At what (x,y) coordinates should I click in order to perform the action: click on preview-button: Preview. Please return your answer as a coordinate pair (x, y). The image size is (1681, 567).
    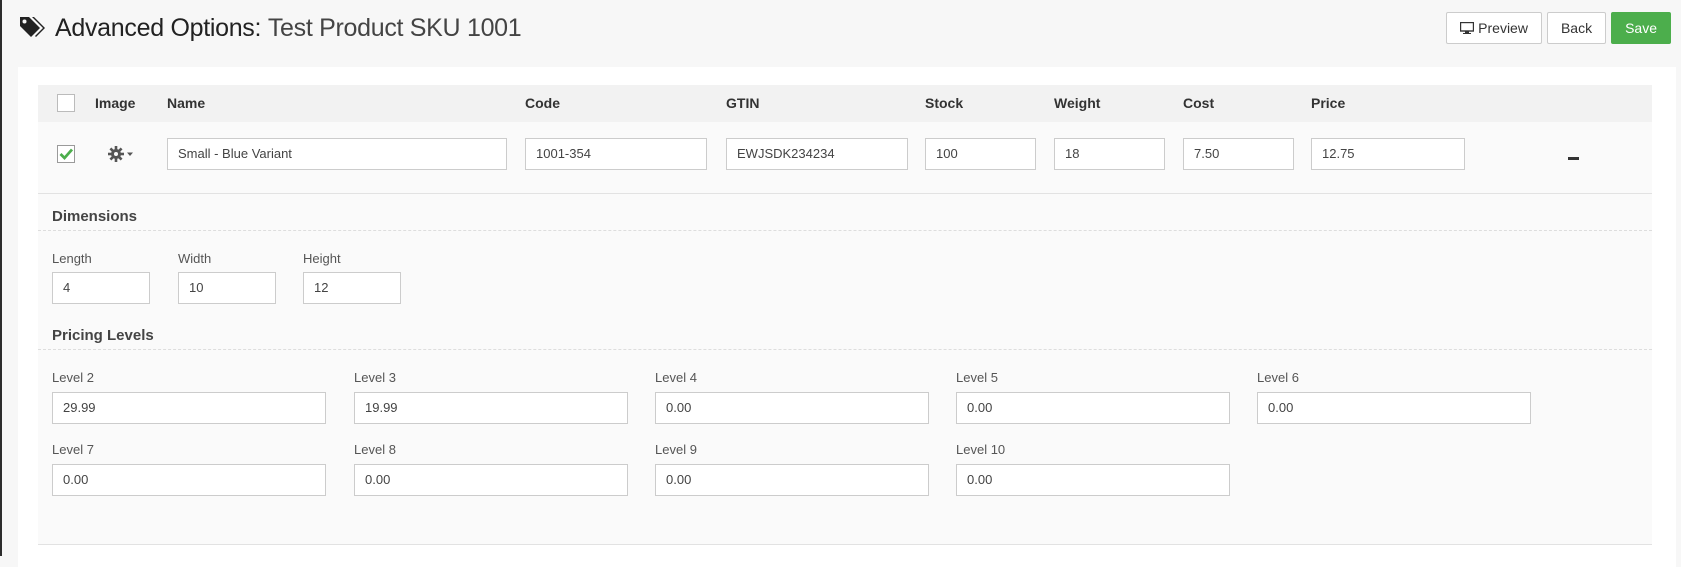
    Looking at the image, I should click on (1494, 28).